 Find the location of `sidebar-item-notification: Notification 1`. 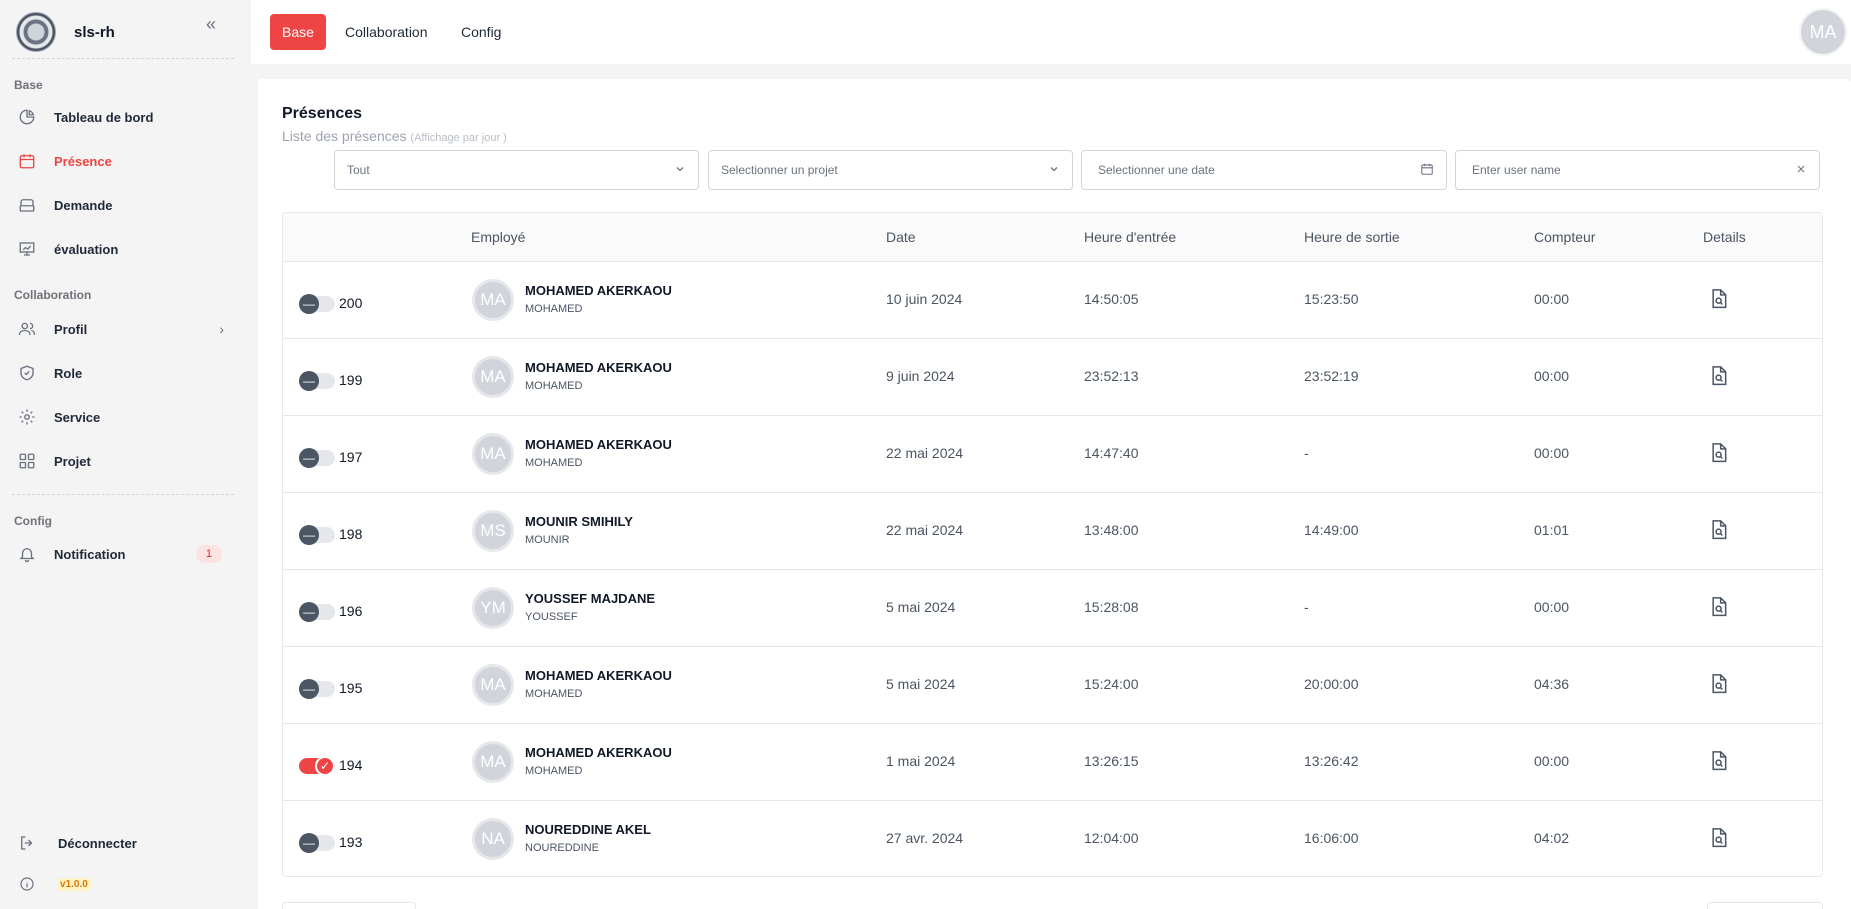

sidebar-item-notification: Notification 1 is located at coordinates (126, 554).